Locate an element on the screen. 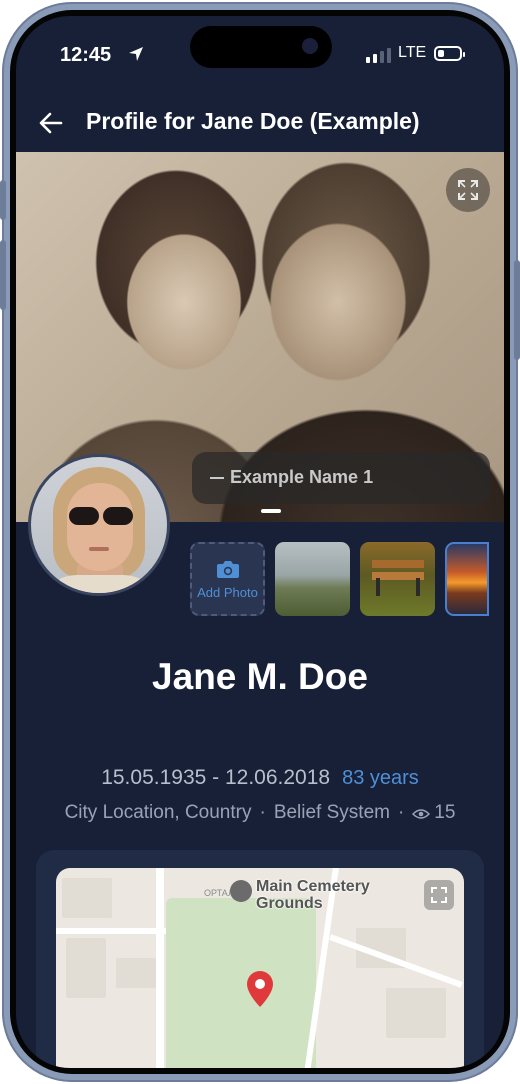 The width and height of the screenshot is (520, 1084). map-place-label: Main Cemetery Grounds is located at coordinates (313, 895).